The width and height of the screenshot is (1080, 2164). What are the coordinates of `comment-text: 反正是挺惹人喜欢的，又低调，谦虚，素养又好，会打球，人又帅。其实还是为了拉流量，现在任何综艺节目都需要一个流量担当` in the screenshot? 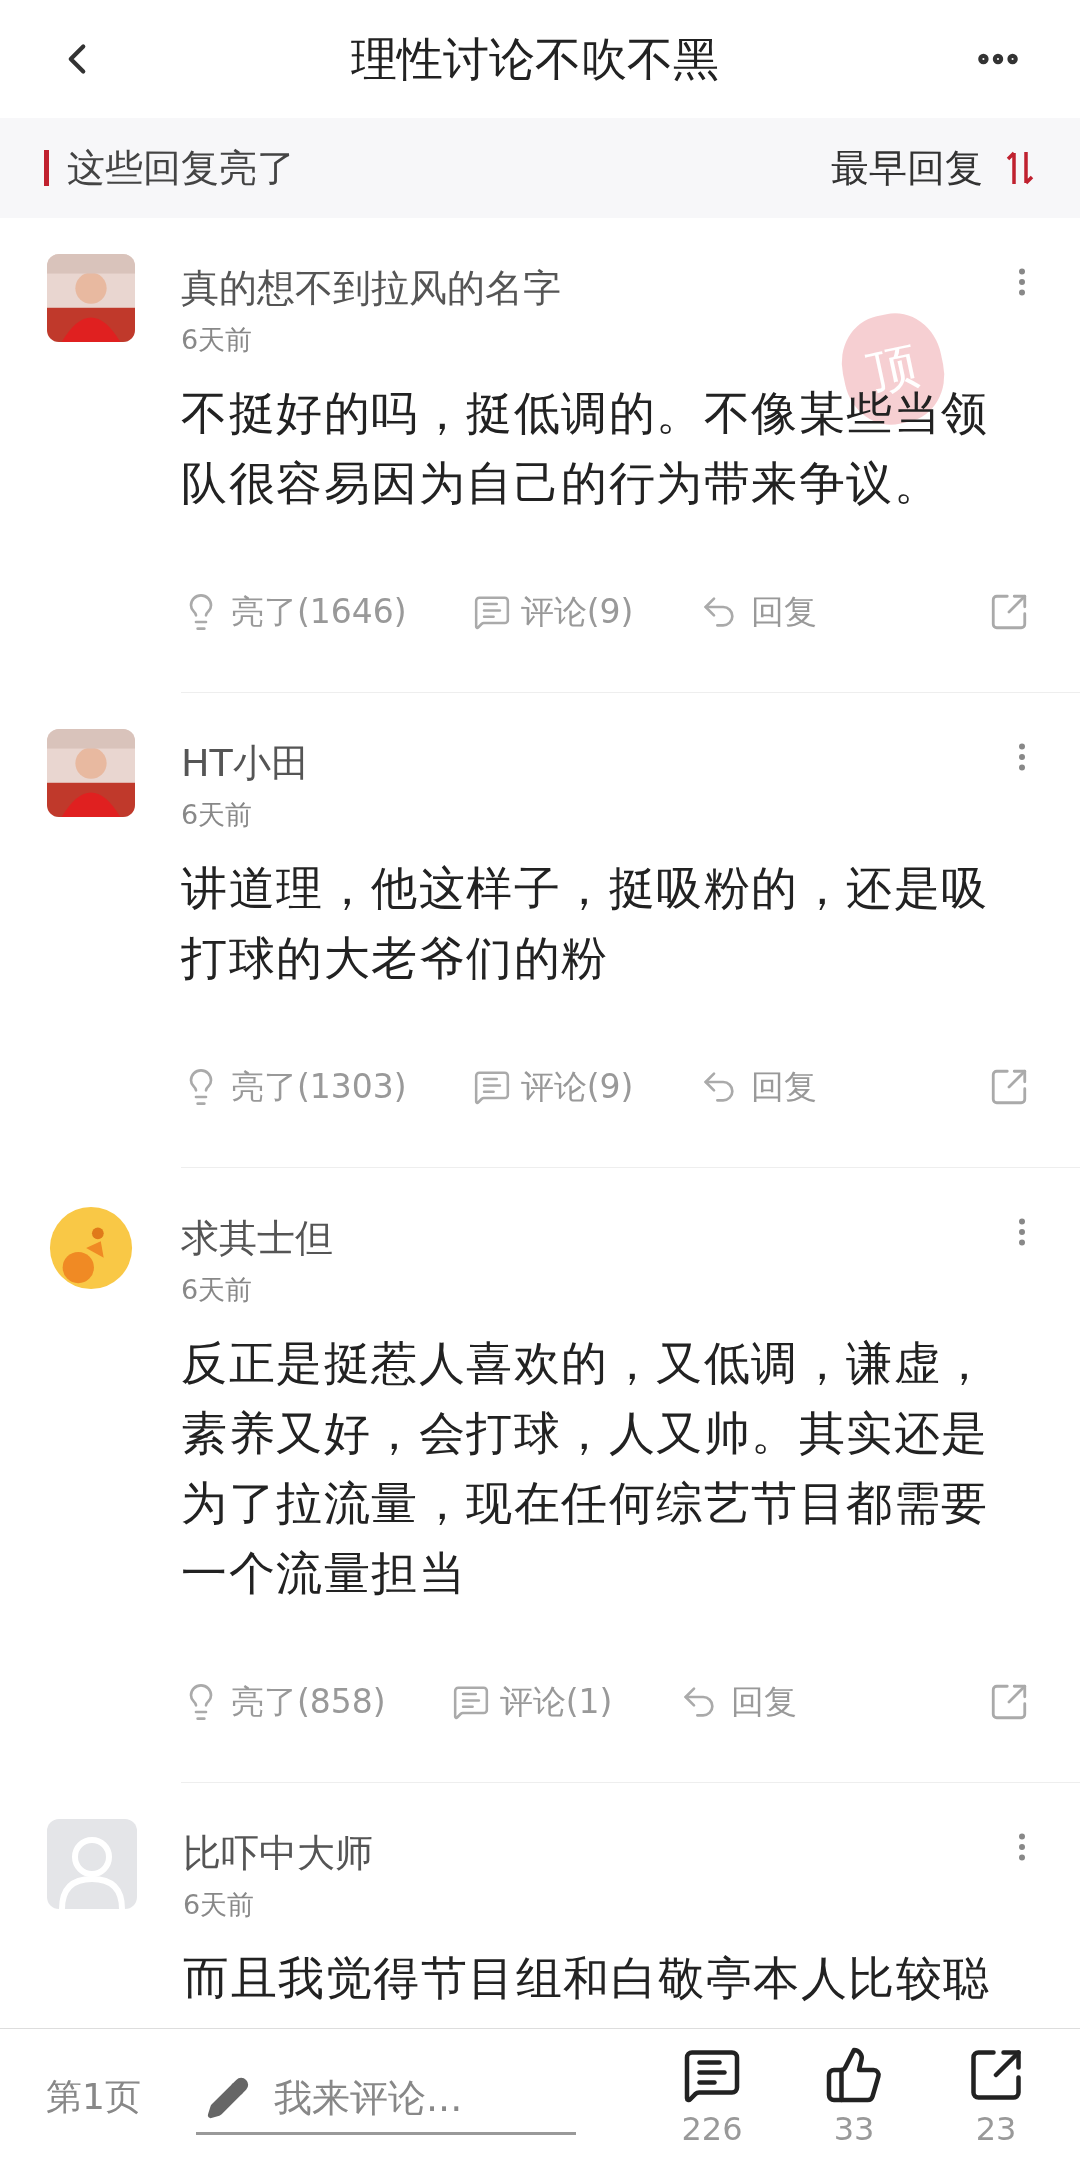 It's located at (585, 1468).